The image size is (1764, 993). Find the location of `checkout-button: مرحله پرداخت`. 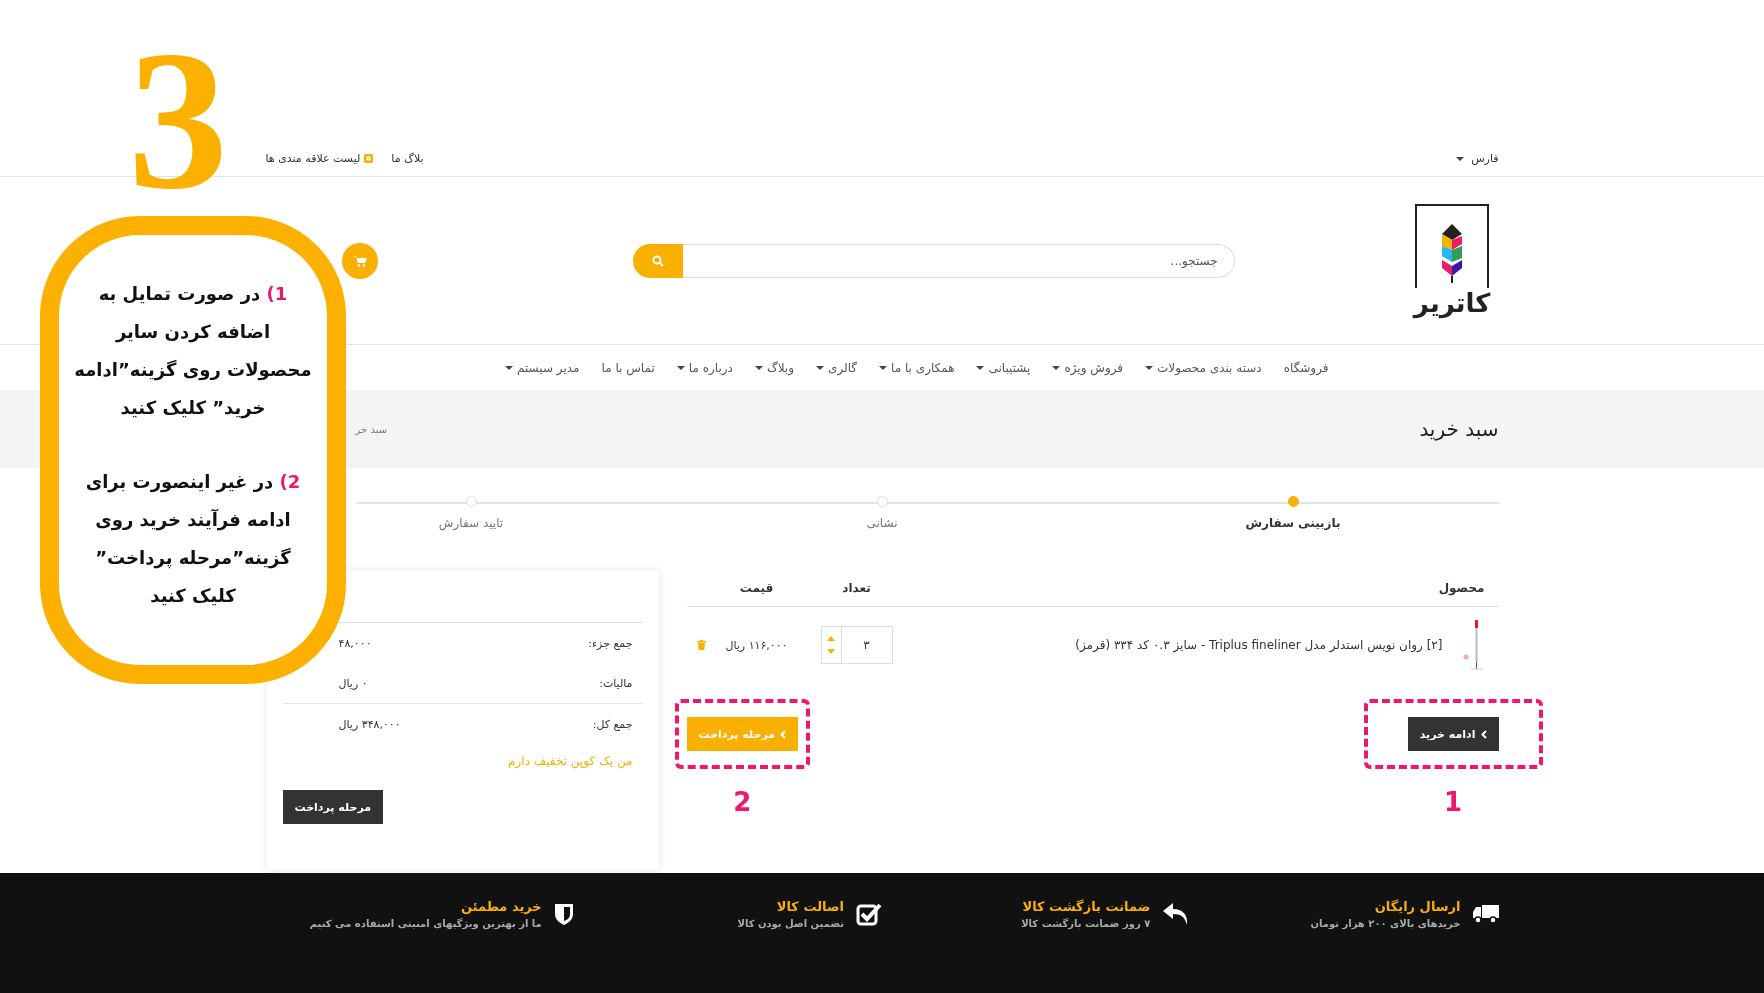

checkout-button: مرحله پرداخت is located at coordinates (333, 807).